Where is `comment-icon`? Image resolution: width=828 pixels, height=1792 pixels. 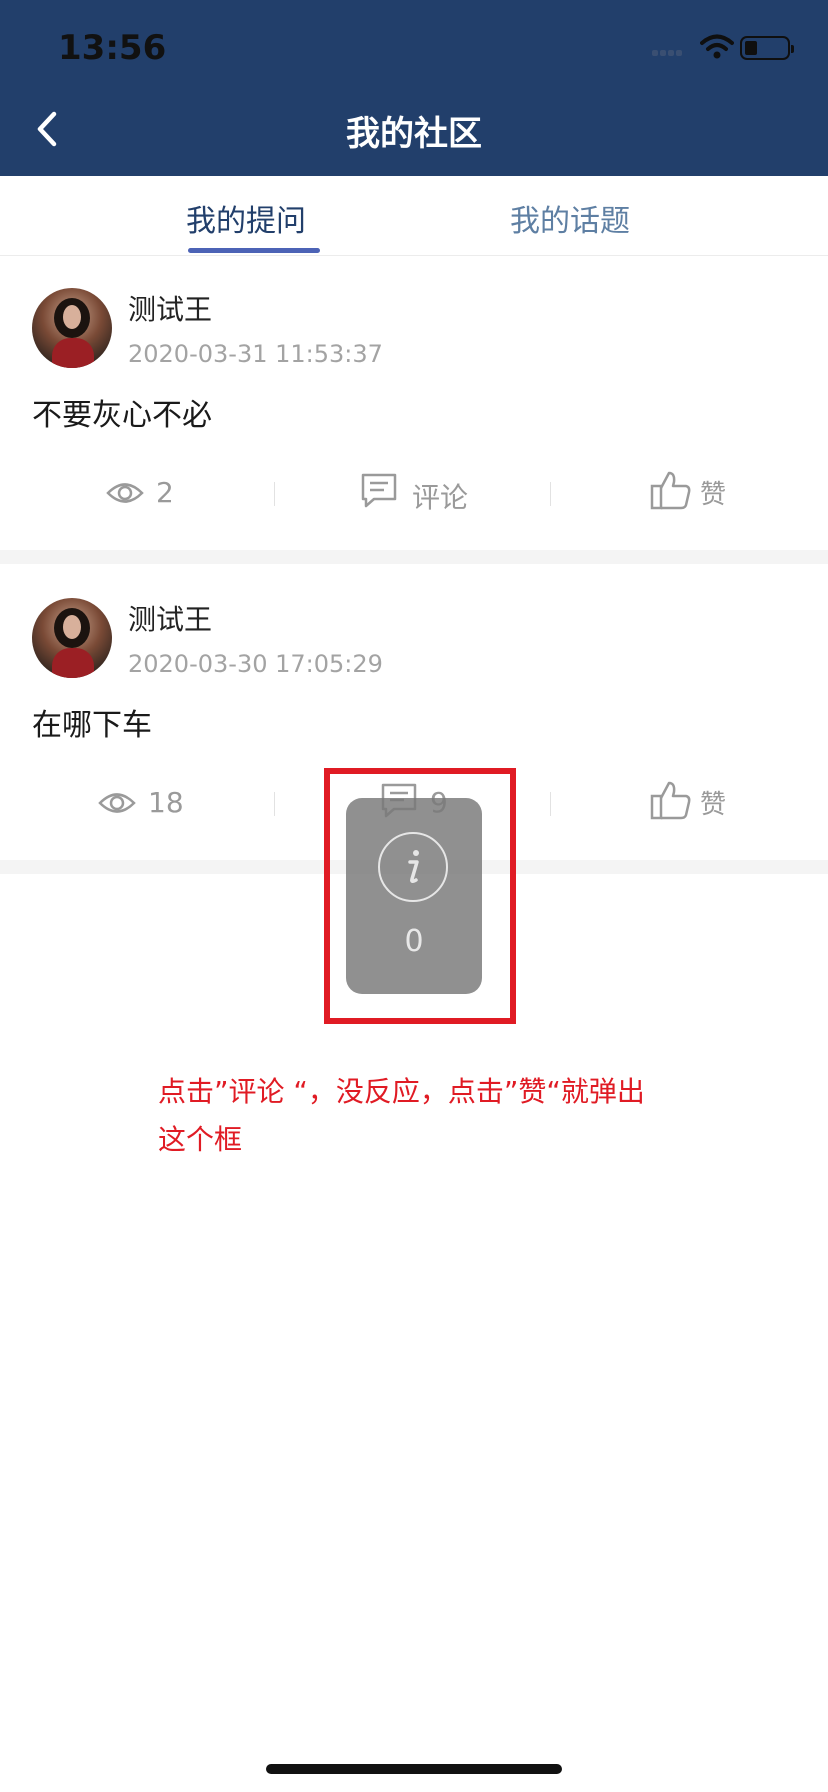 comment-icon is located at coordinates (379, 490).